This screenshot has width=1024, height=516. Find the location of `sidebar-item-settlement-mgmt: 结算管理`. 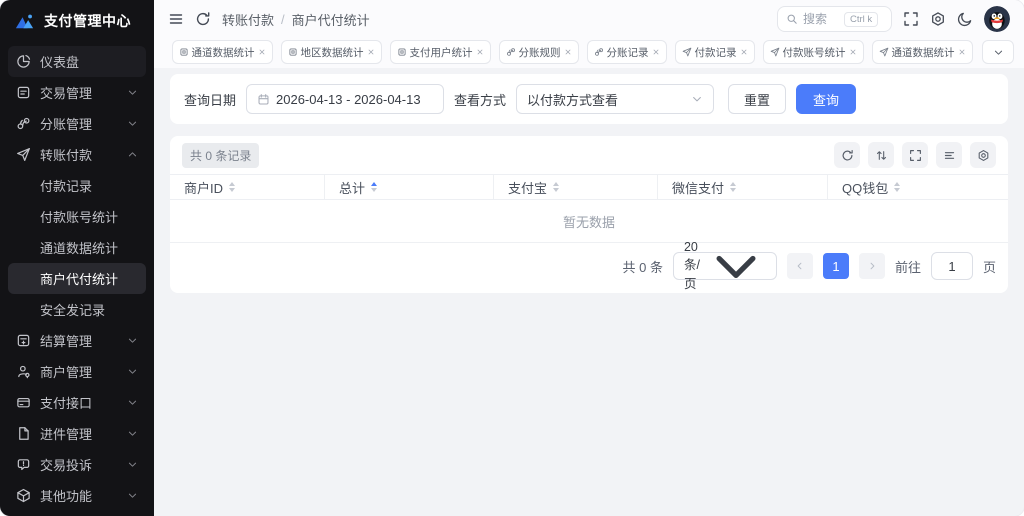

sidebar-item-settlement-mgmt: 结算管理 is located at coordinates (77, 340).